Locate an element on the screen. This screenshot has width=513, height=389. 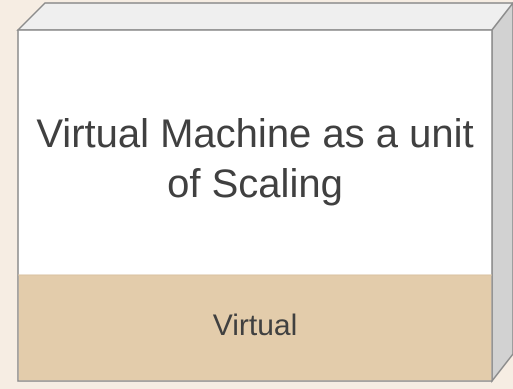
box-side-face is located at coordinates (502, 192).